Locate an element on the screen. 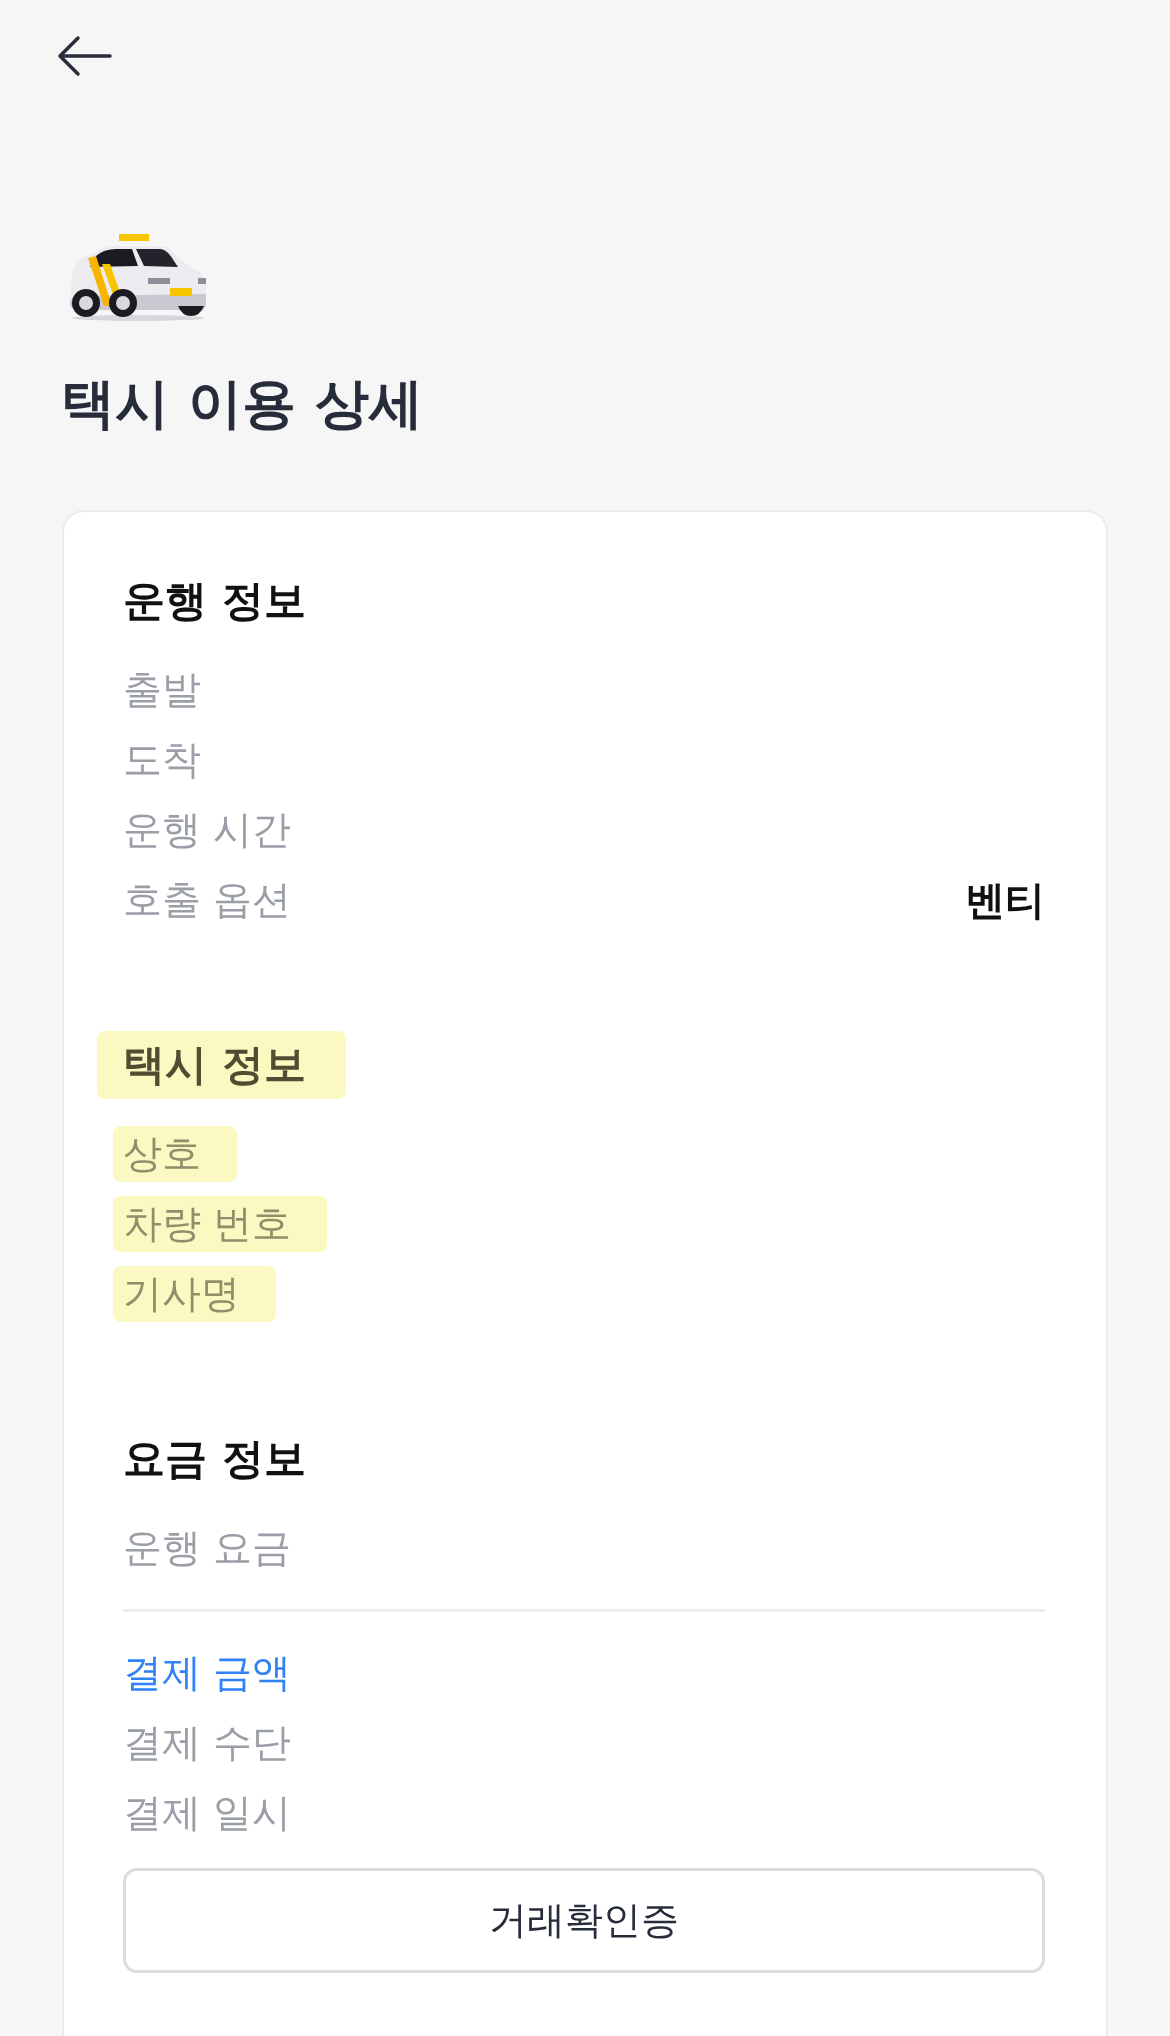  section-title: 운행 정보 is located at coordinates (214, 601).